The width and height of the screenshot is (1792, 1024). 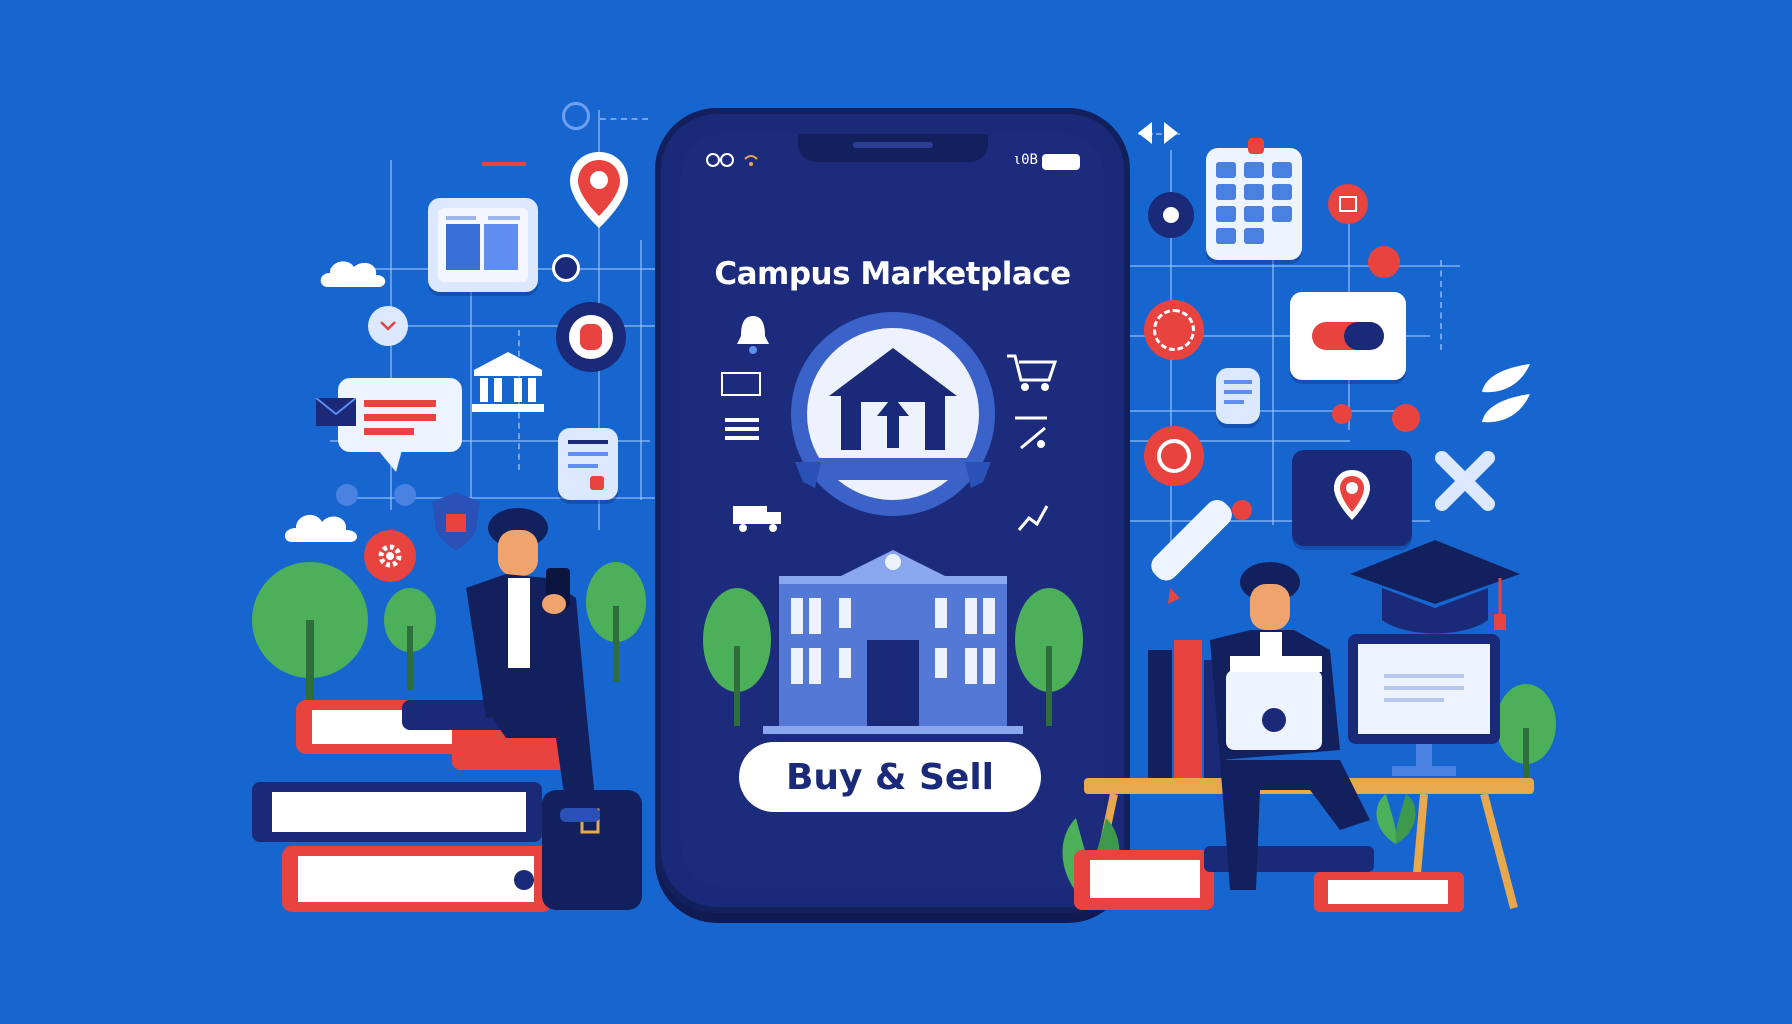 I want to click on tree-left-small, so click(x=410, y=640).